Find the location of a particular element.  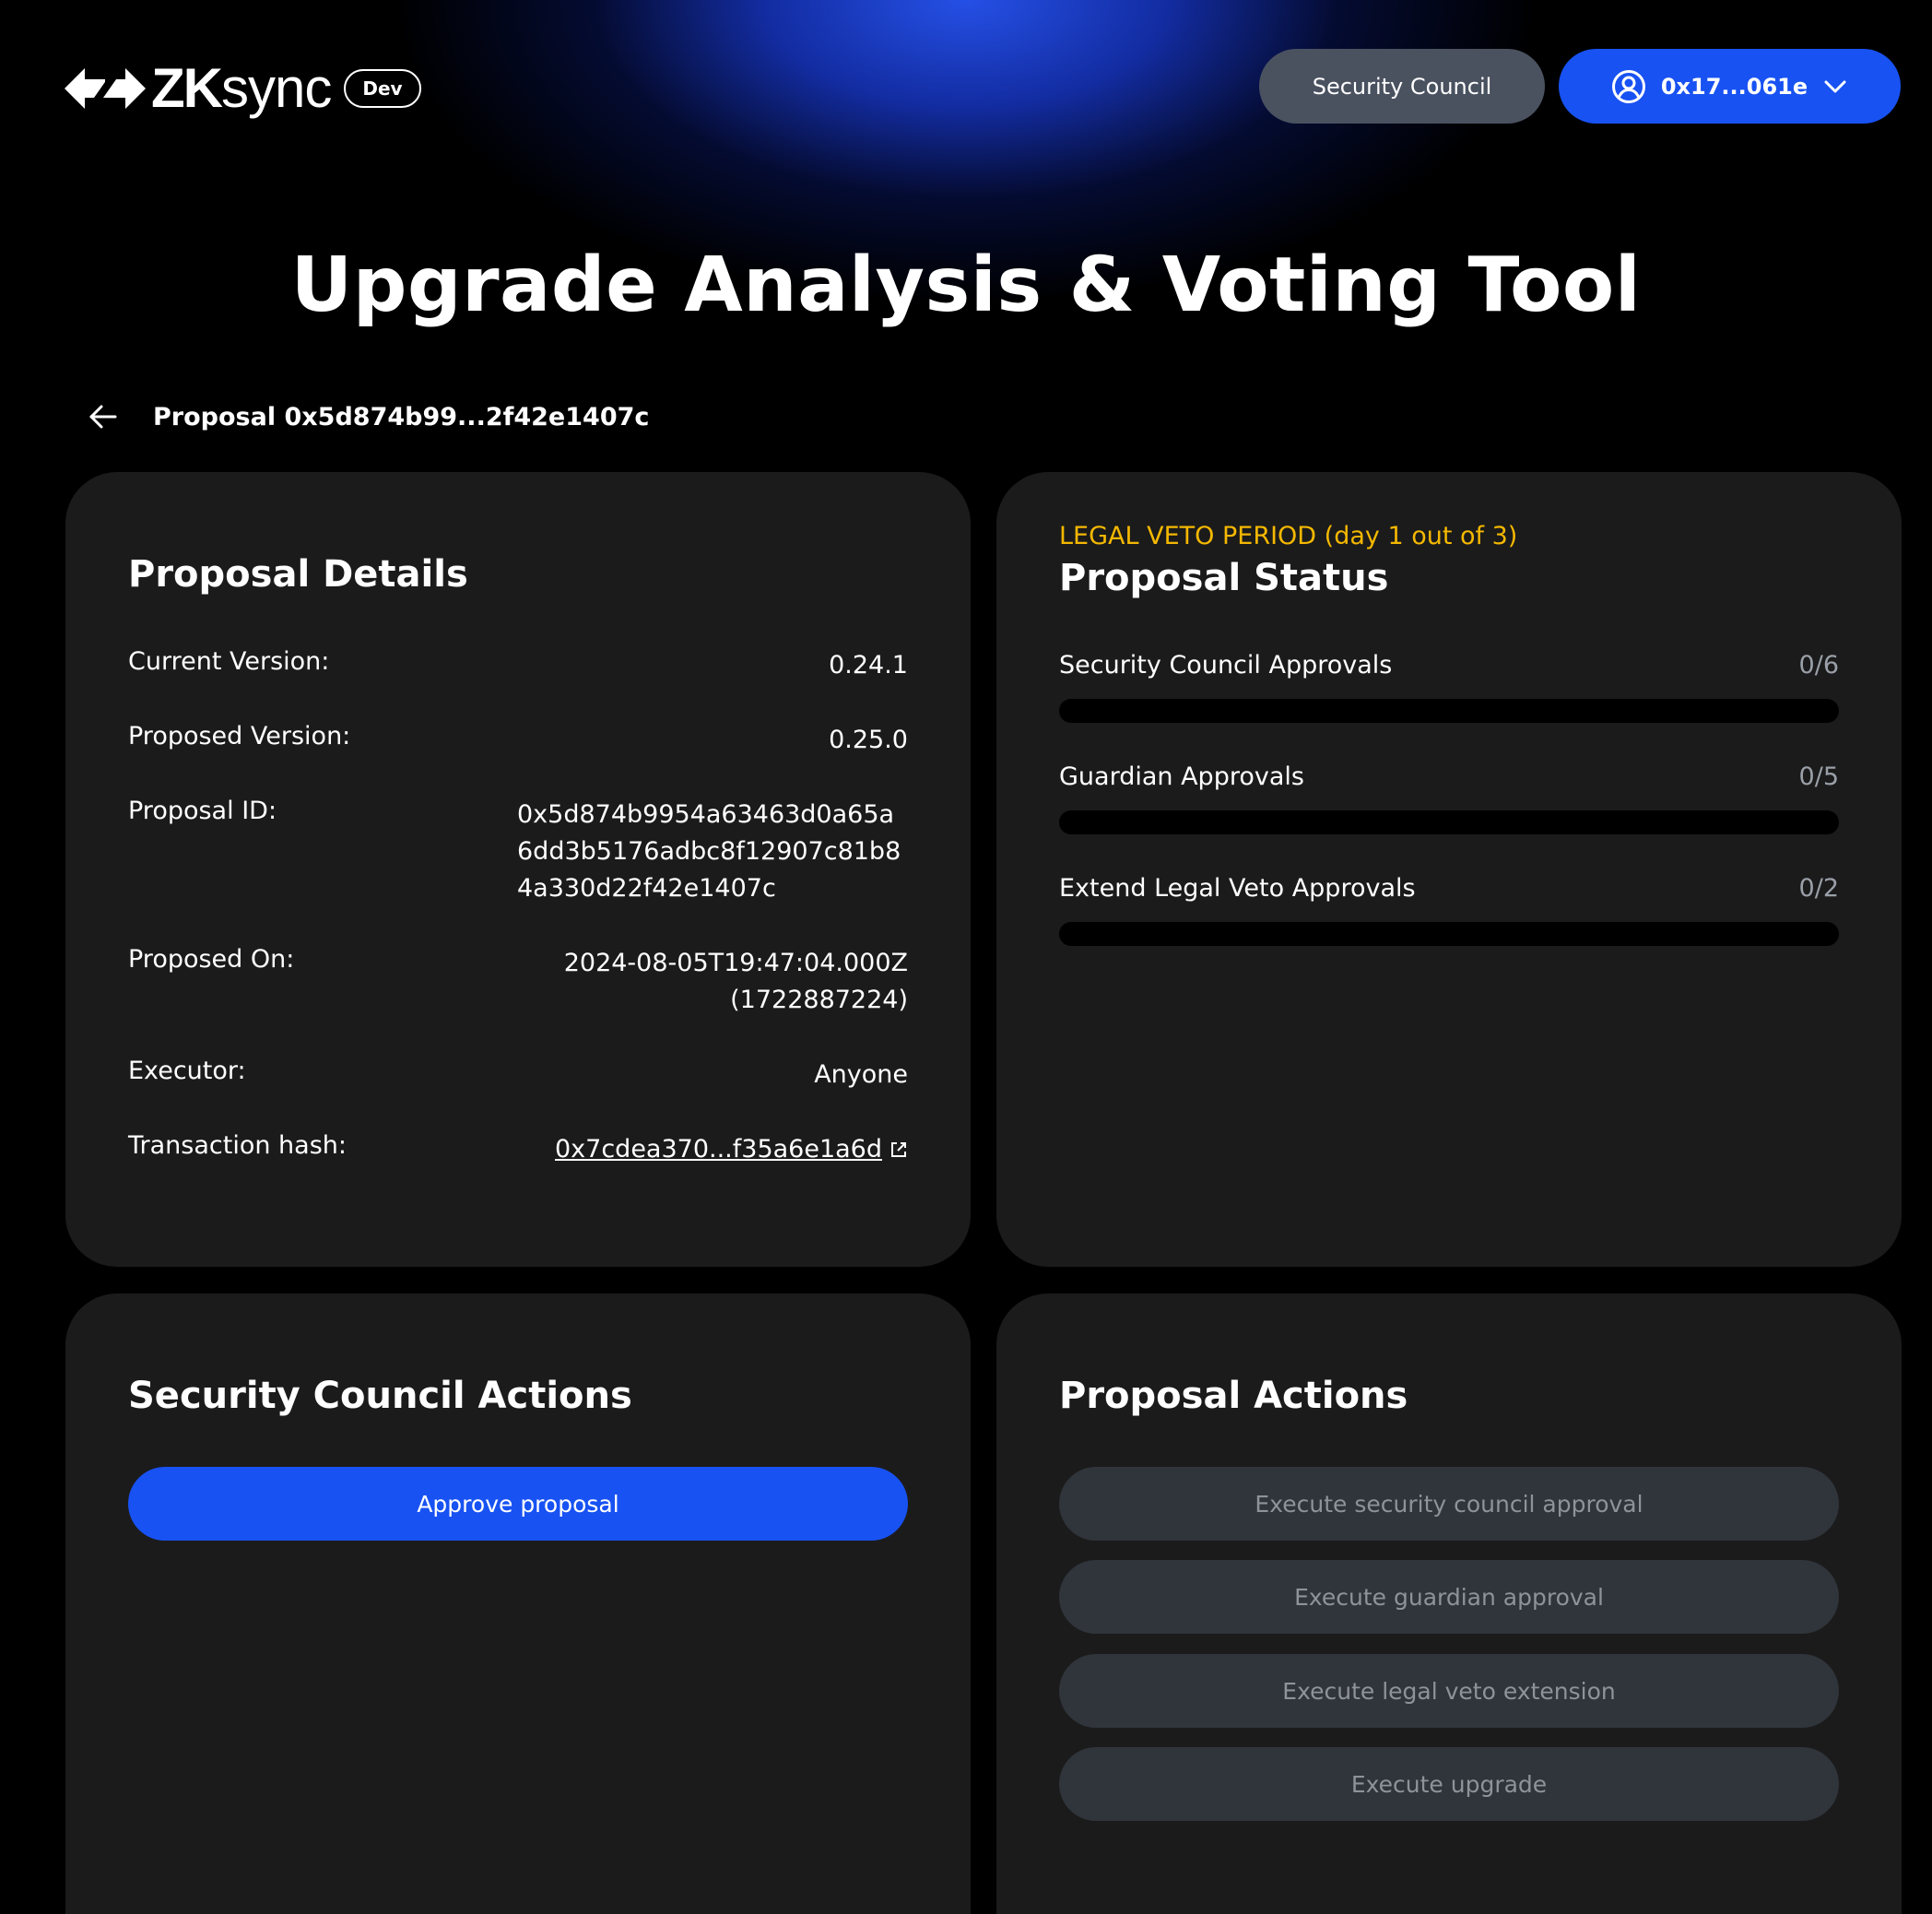

stat-label: Guardian Approvals is located at coordinates (1181, 777).